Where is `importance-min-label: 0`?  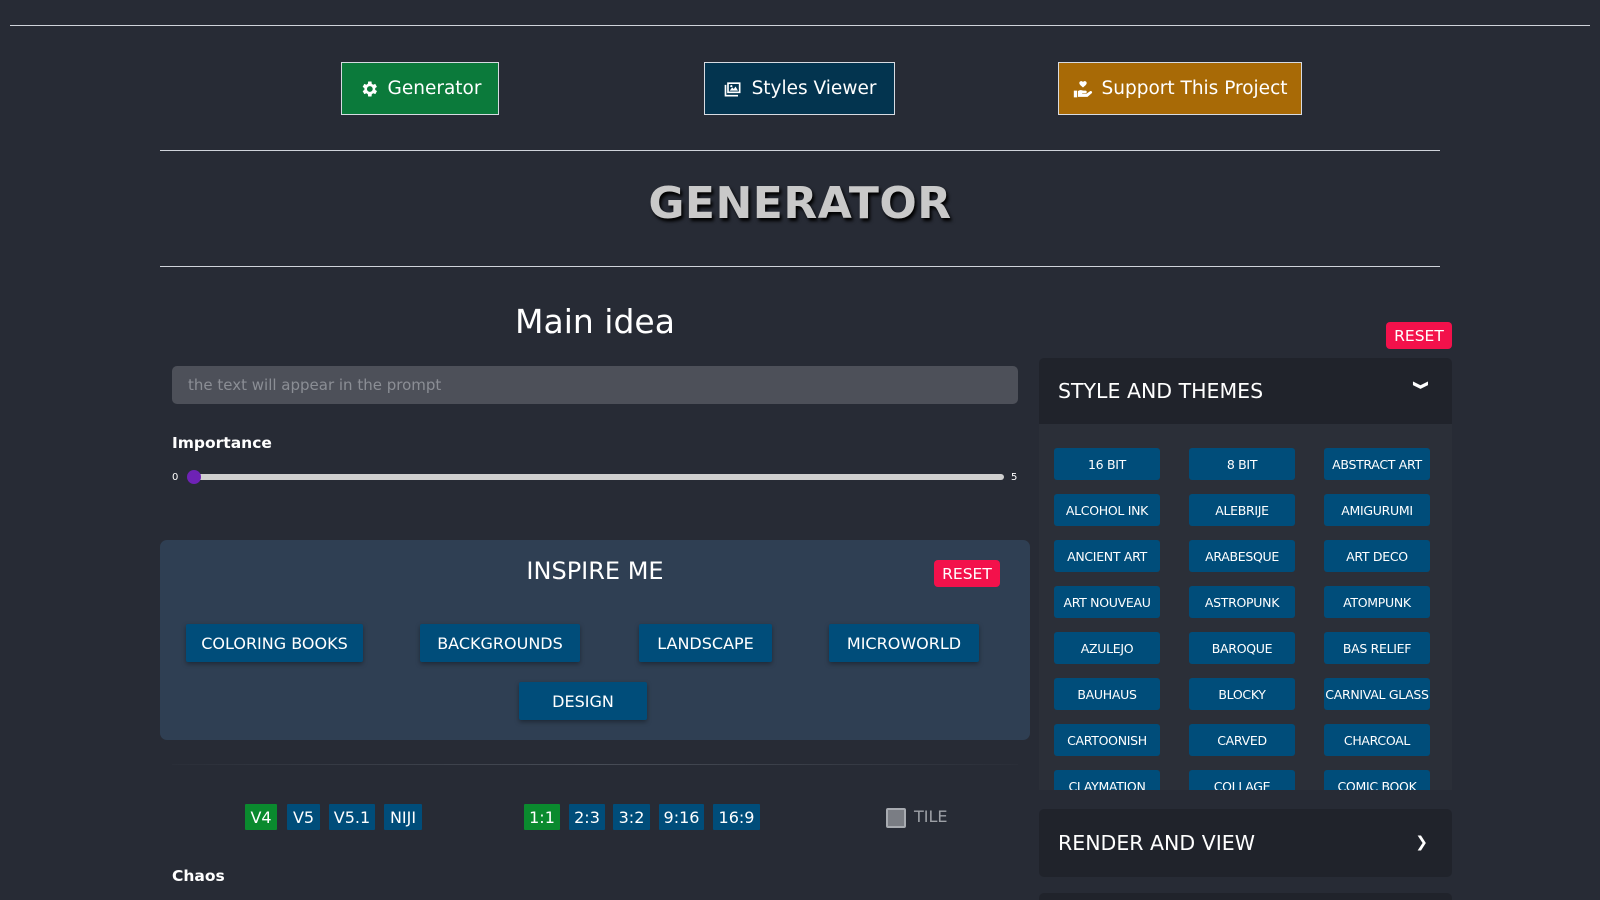
importance-min-label: 0 is located at coordinates (175, 477).